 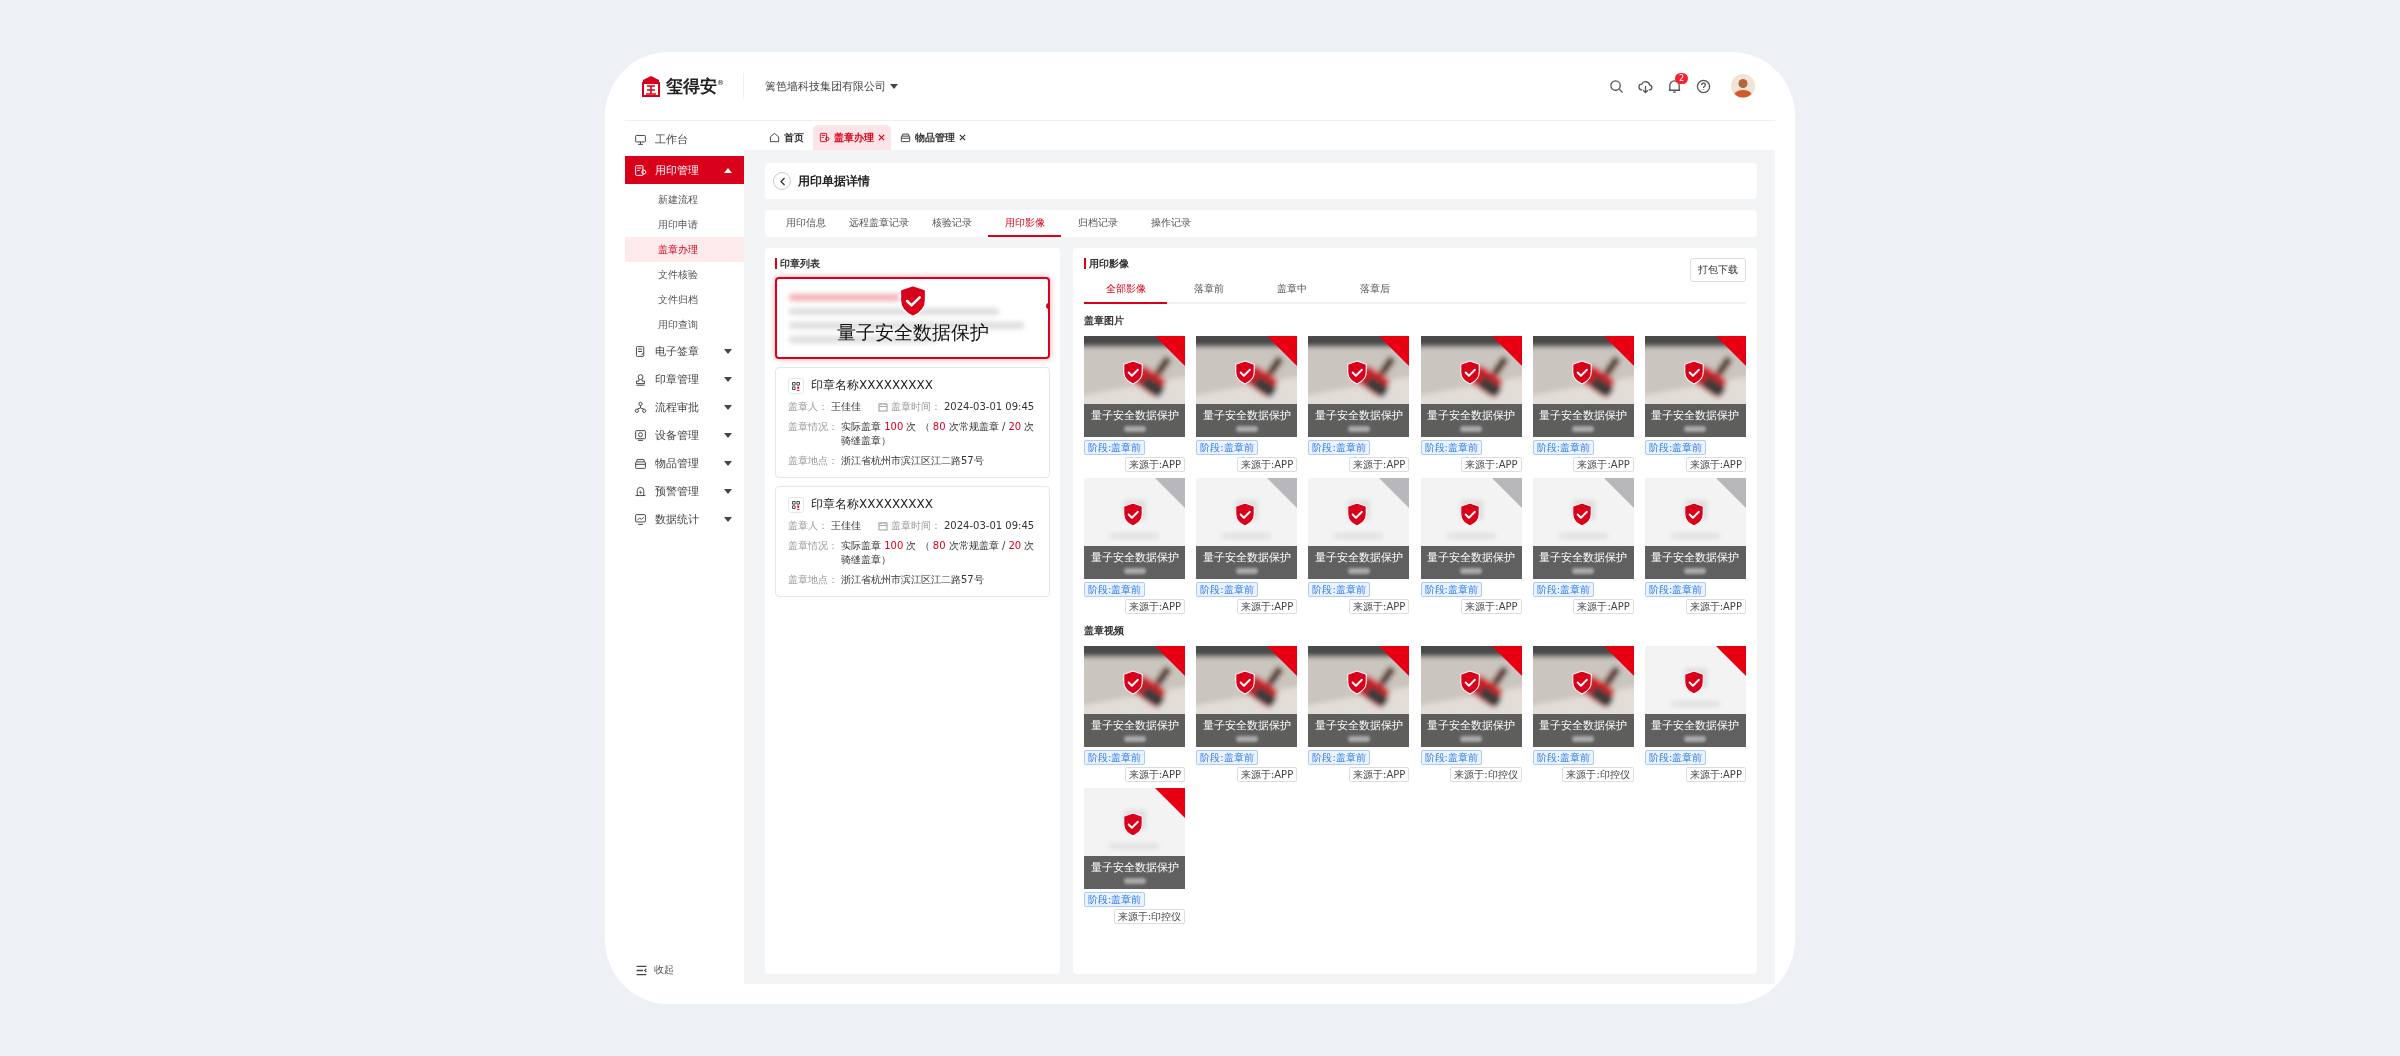 I want to click on submenu-item: 文件归档, so click(x=684, y=299).